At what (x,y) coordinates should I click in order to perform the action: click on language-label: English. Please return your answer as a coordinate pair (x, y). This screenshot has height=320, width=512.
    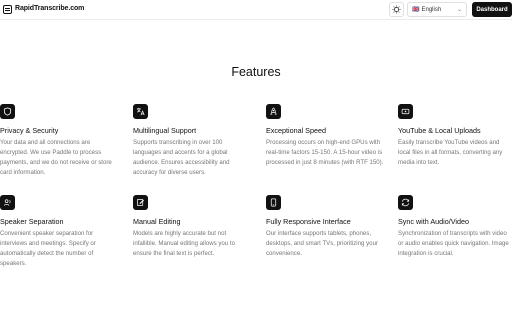
    Looking at the image, I should click on (431, 9).